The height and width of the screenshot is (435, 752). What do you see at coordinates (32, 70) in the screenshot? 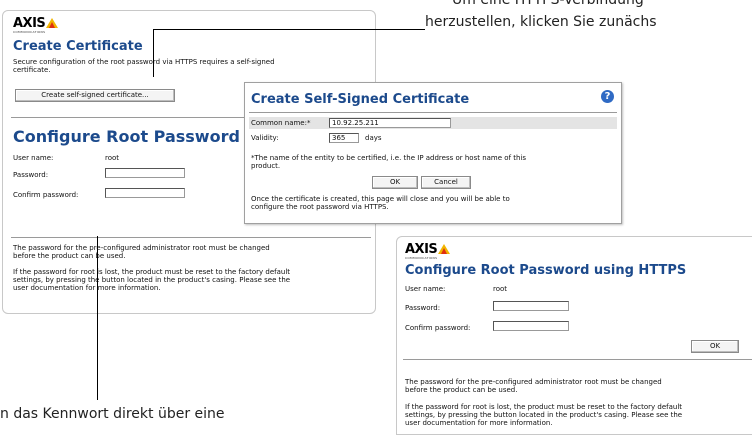
I see `create-certificate-desc-2: certificate.` at bounding box center [32, 70].